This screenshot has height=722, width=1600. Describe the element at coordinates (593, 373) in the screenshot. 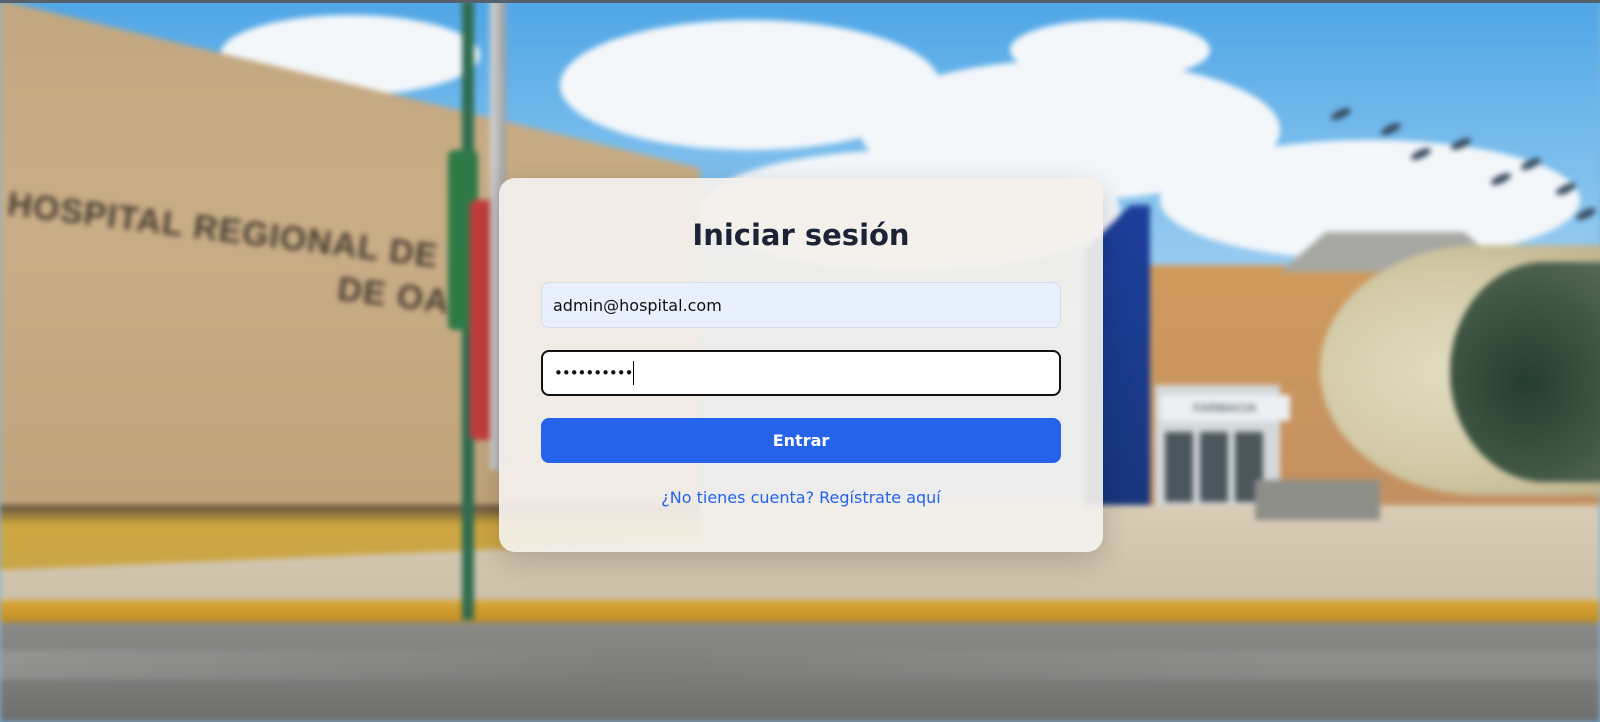

I see `password-value: ••••••••••` at that location.